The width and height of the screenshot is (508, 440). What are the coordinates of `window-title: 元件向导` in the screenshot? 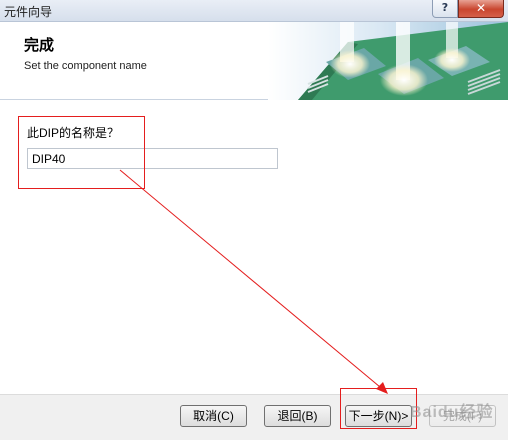 It's located at (28, 12).